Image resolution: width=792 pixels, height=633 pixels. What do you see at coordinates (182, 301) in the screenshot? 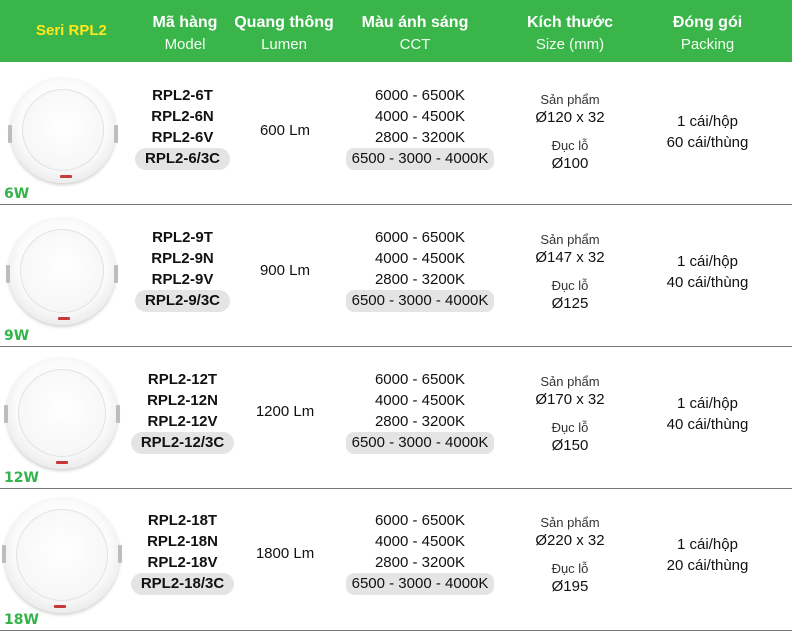
I see `model-code-3c: RPL2-9/3C` at bounding box center [182, 301].